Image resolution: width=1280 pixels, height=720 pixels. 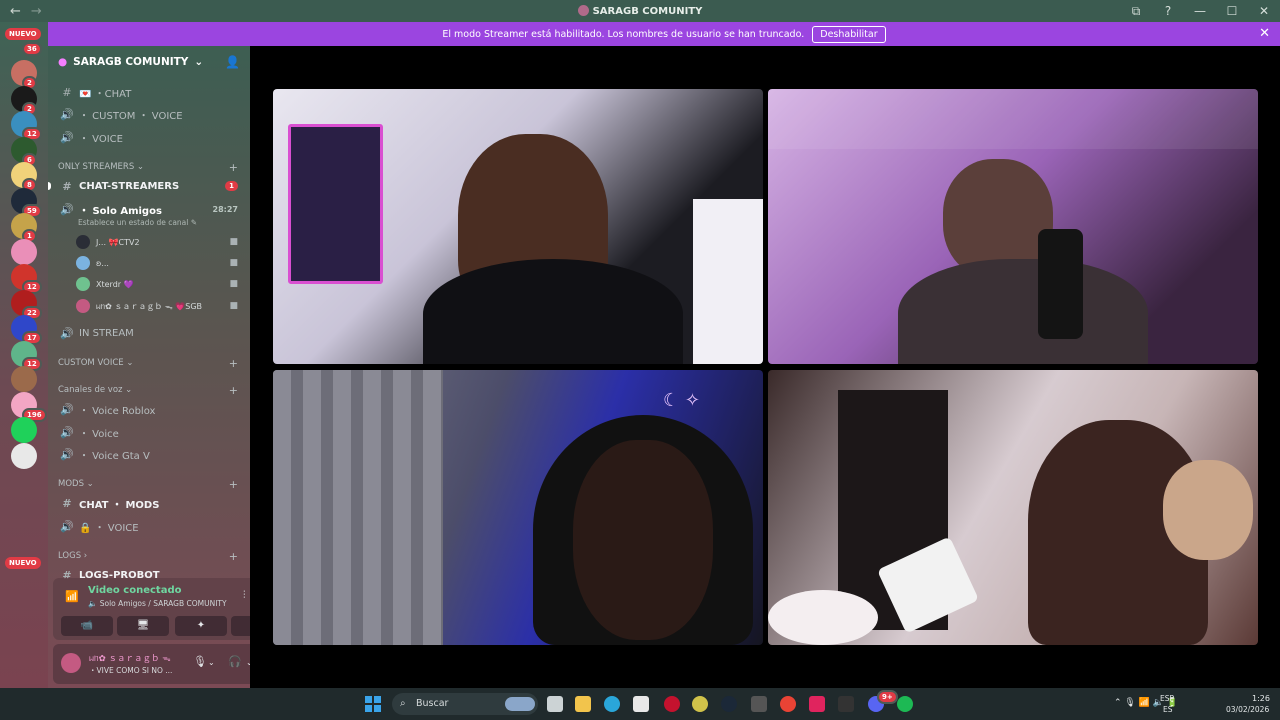 I want to click on search-icon: ⌕, so click(x=403, y=703).